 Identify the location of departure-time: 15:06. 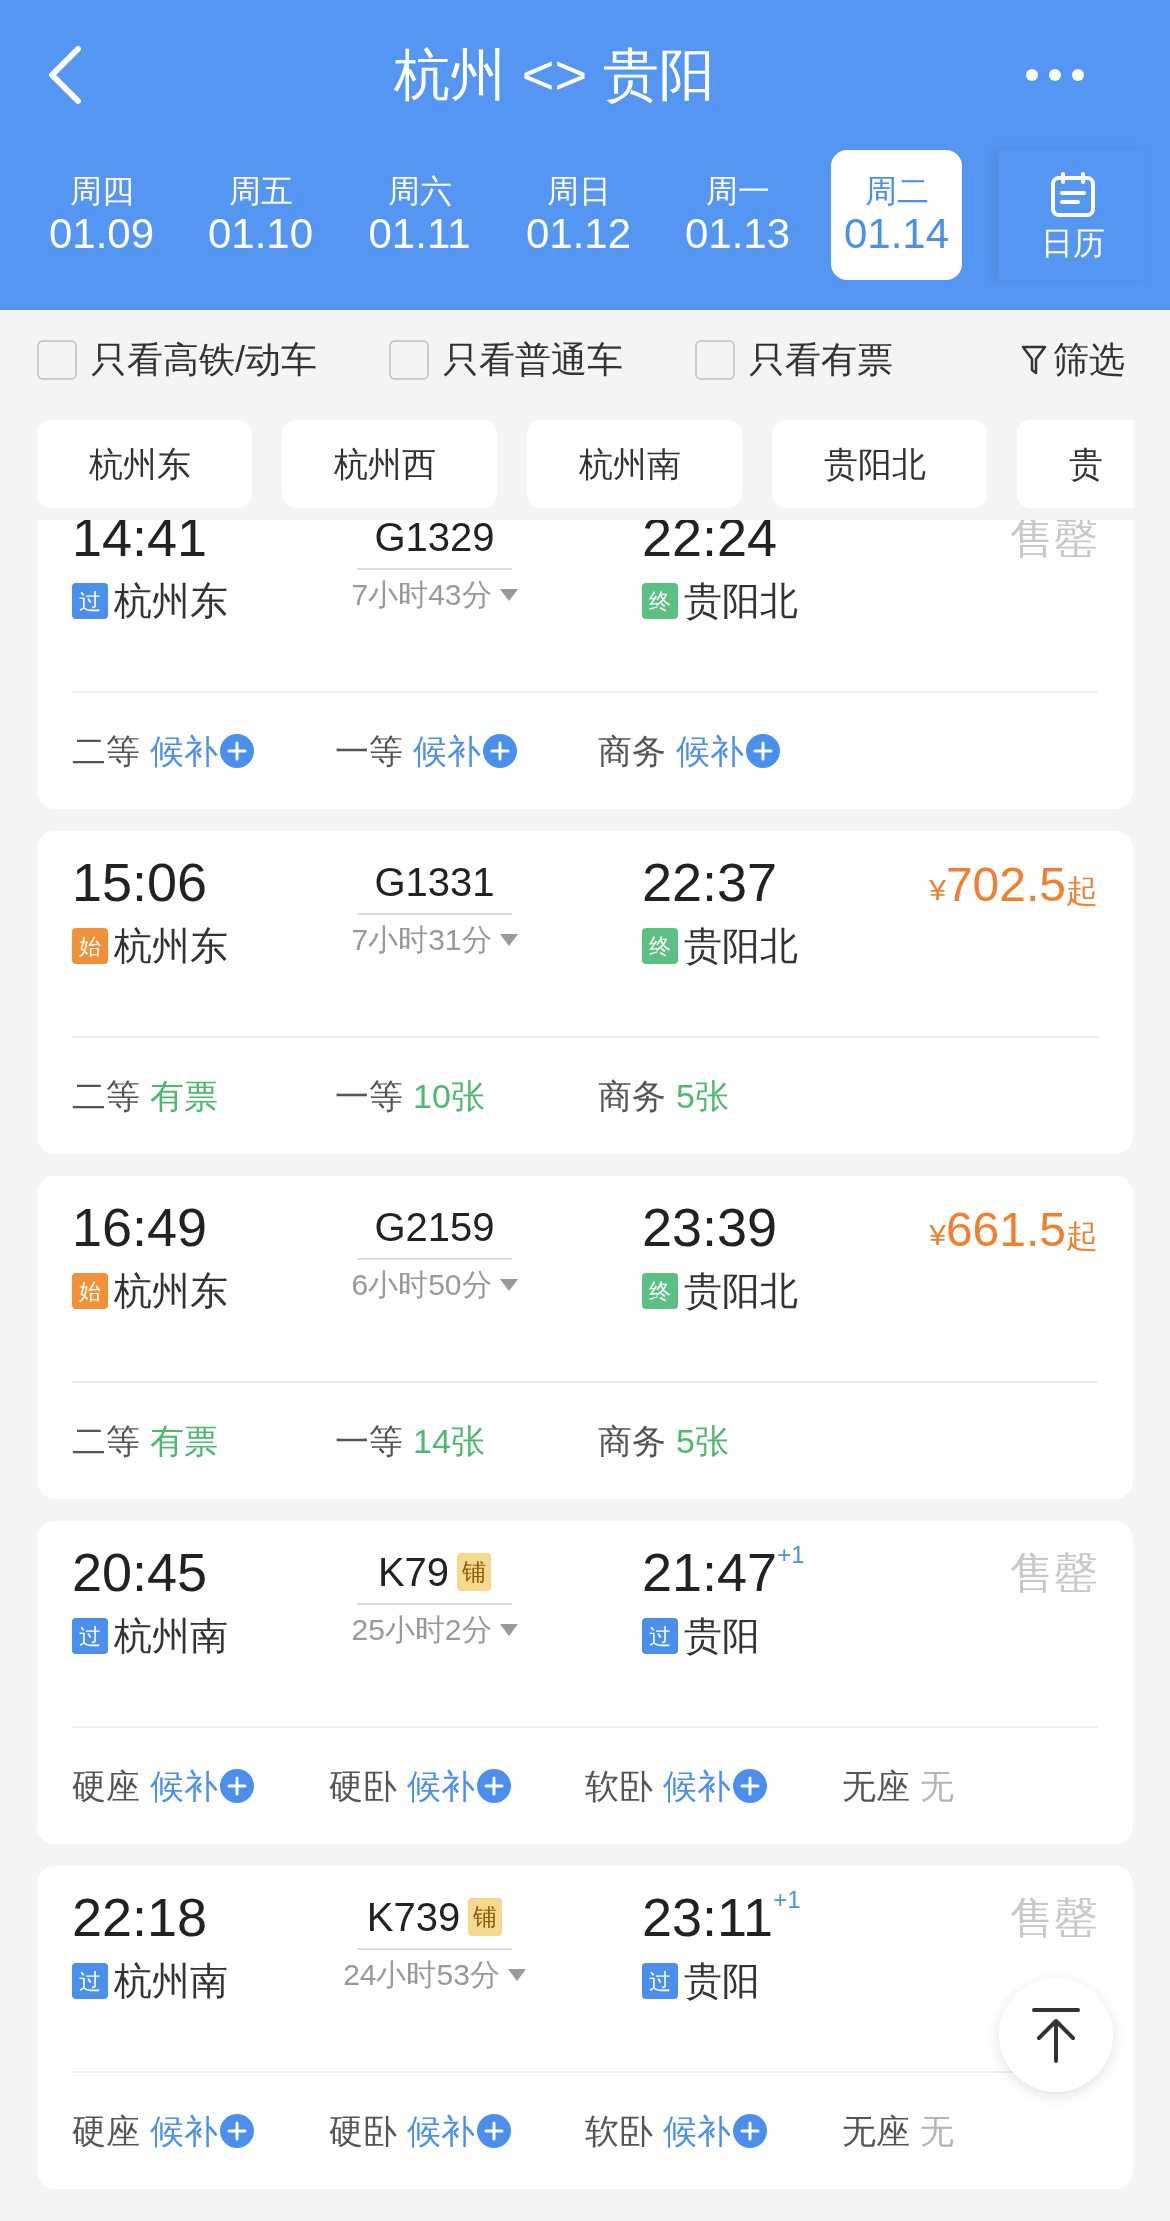
(140, 882).